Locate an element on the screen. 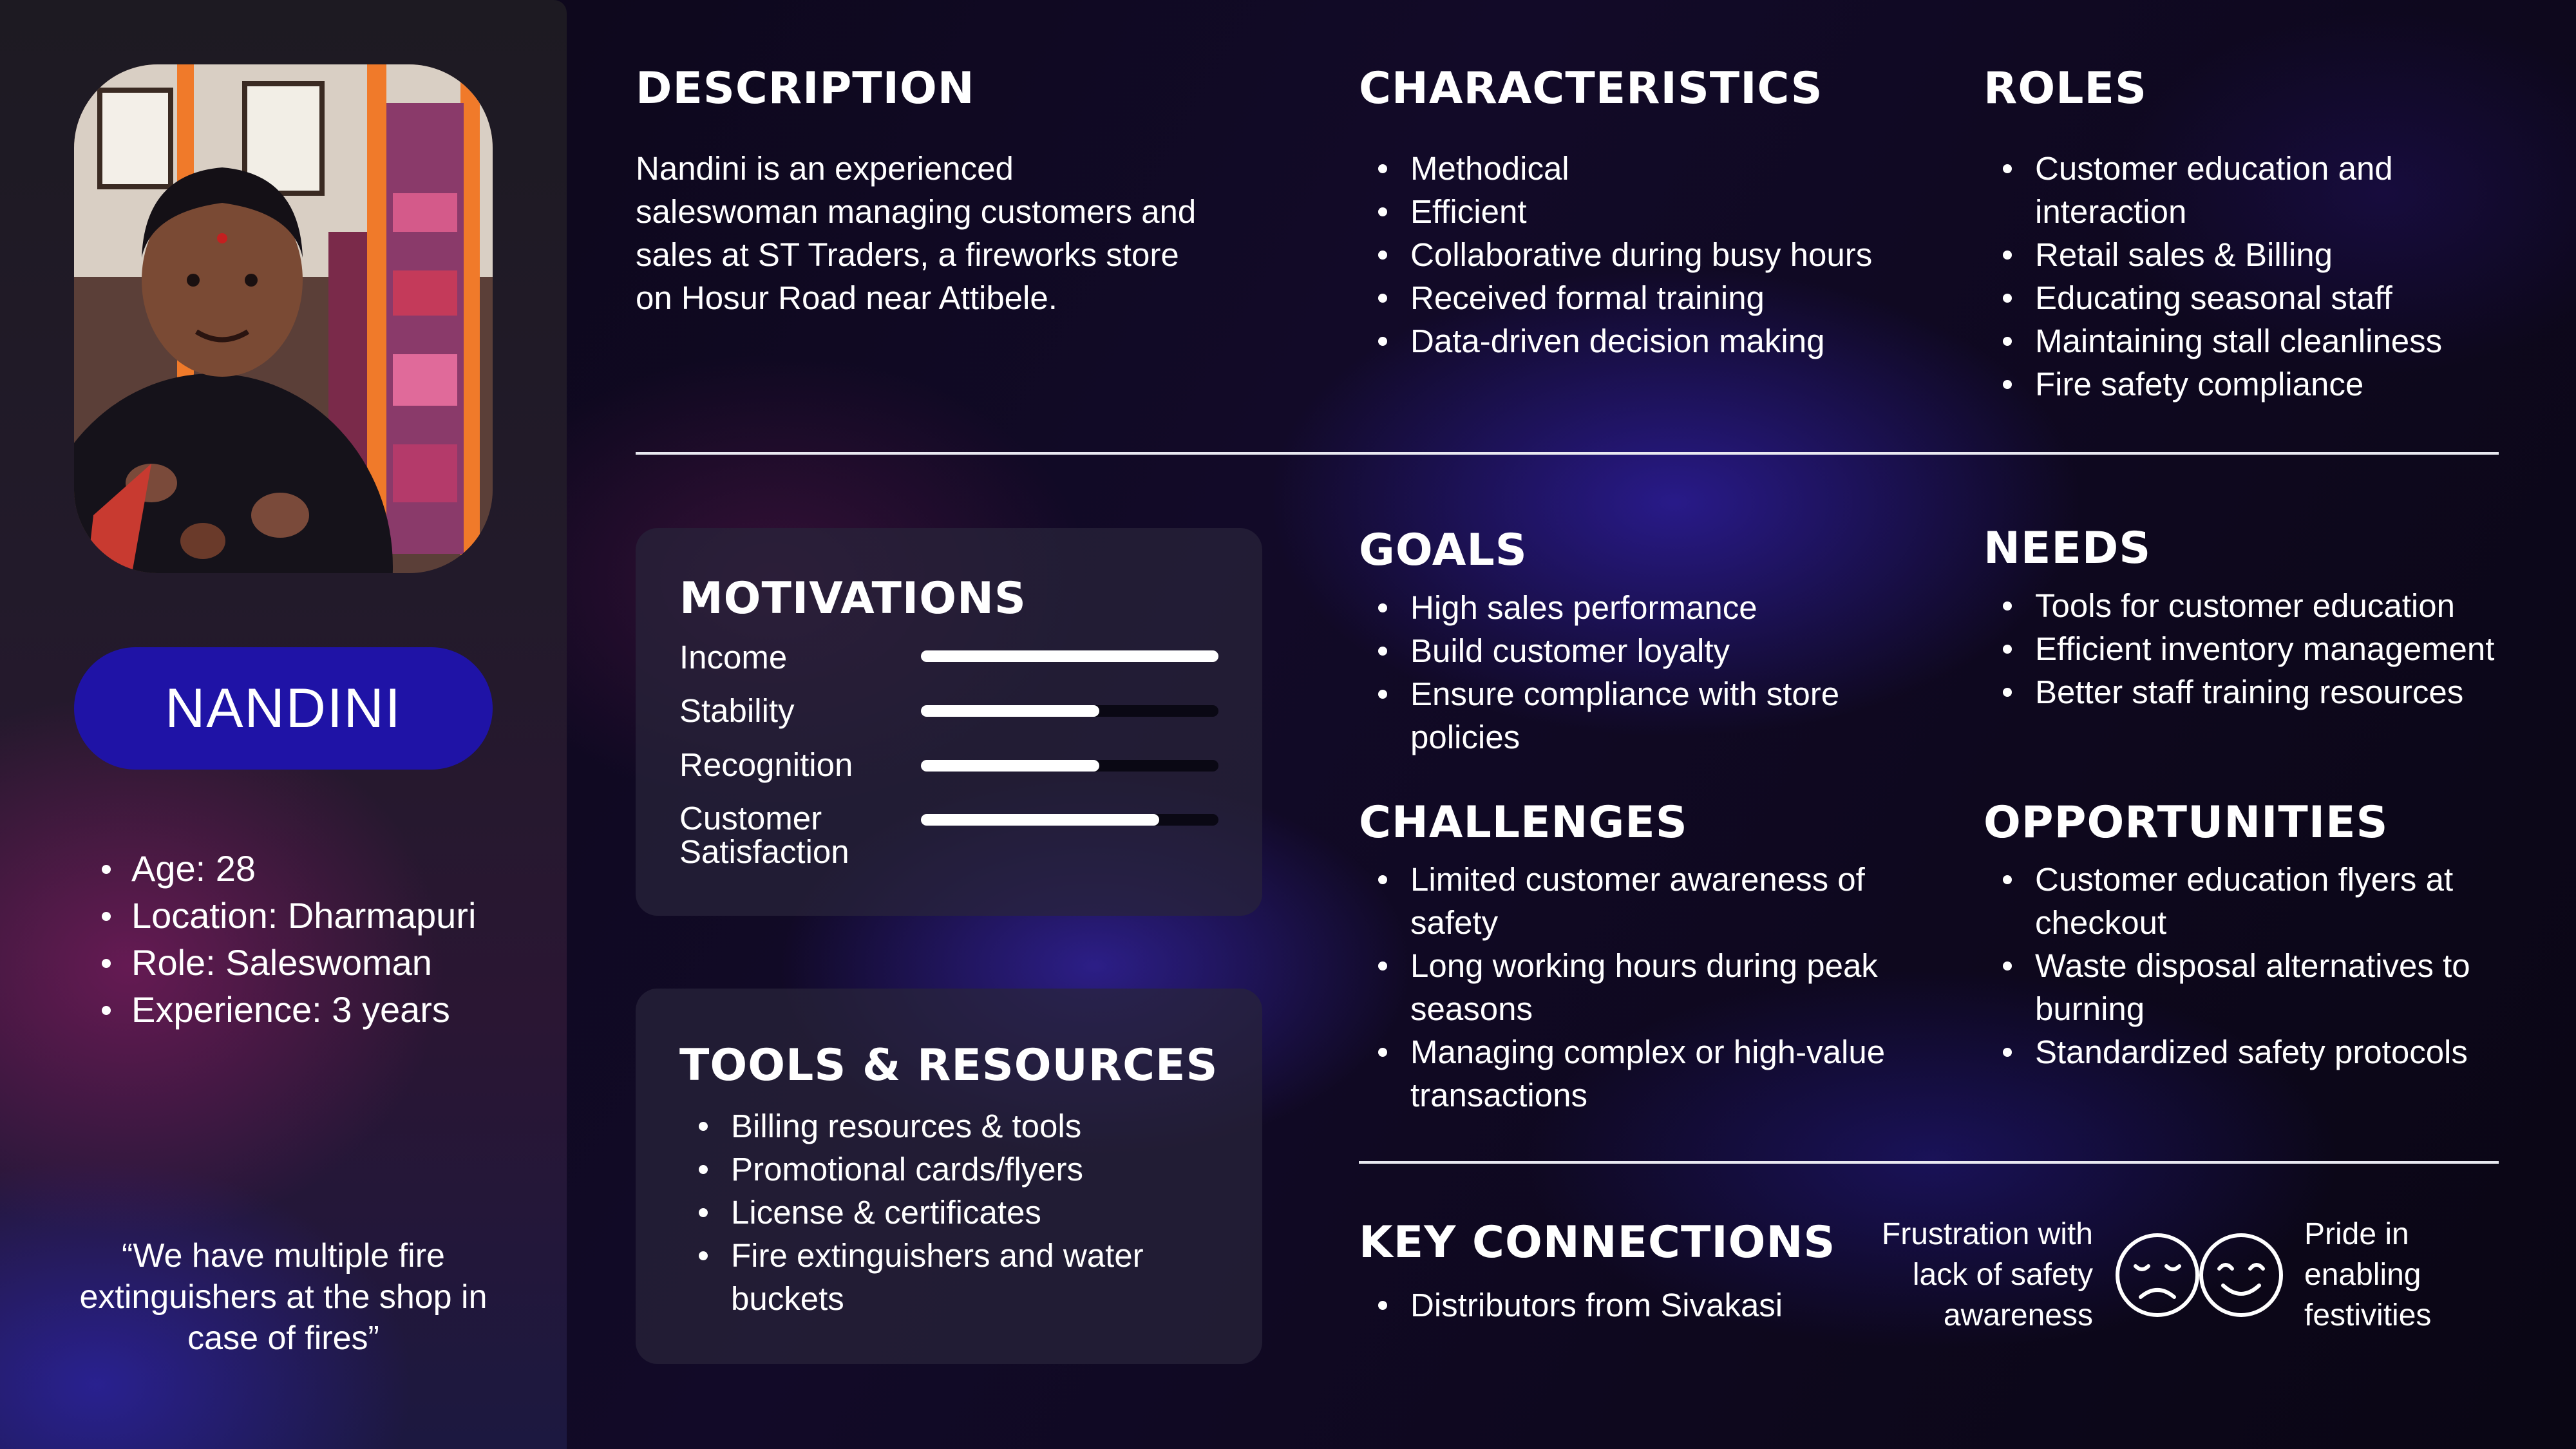 This screenshot has width=2576, height=1449. roles-heading: ROLES is located at coordinates (2066, 88).